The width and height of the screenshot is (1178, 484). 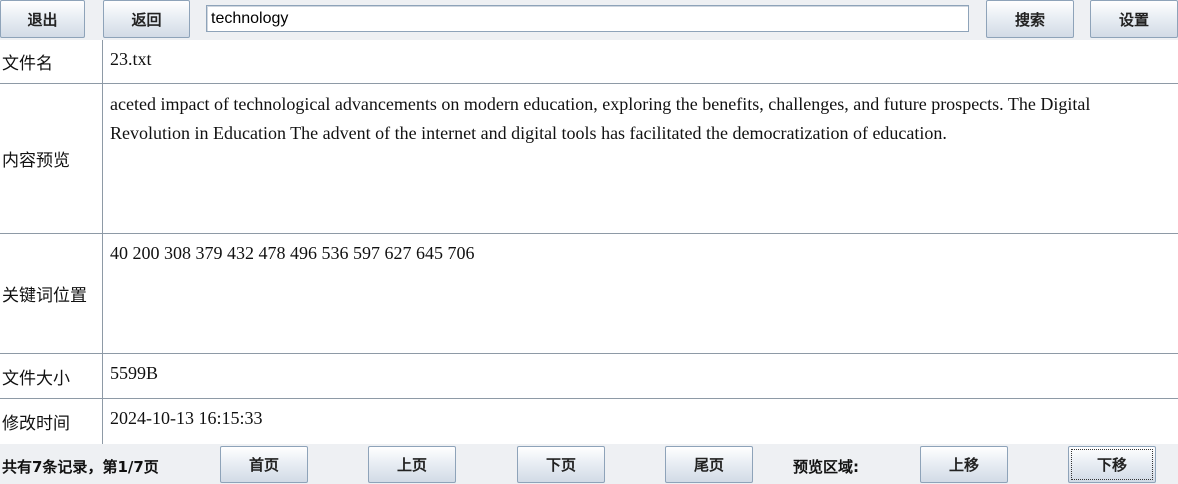 What do you see at coordinates (709, 464) in the screenshot?
I see `last-page-button: 尾页` at bounding box center [709, 464].